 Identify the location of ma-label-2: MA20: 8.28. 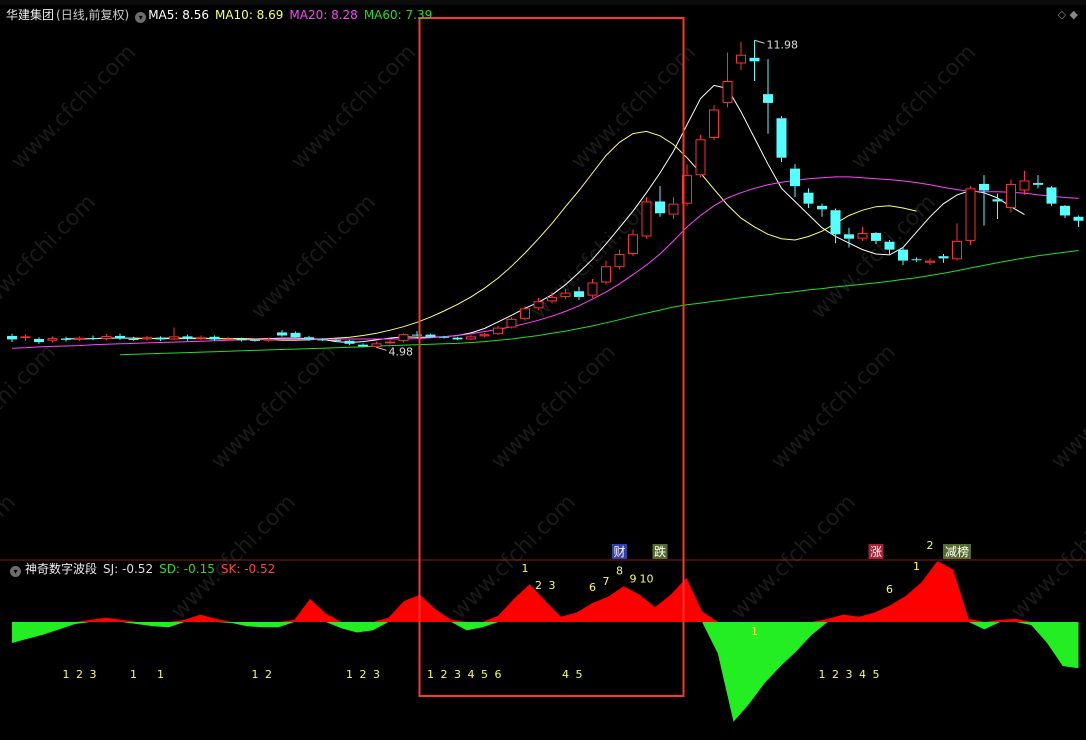
(323, 15).